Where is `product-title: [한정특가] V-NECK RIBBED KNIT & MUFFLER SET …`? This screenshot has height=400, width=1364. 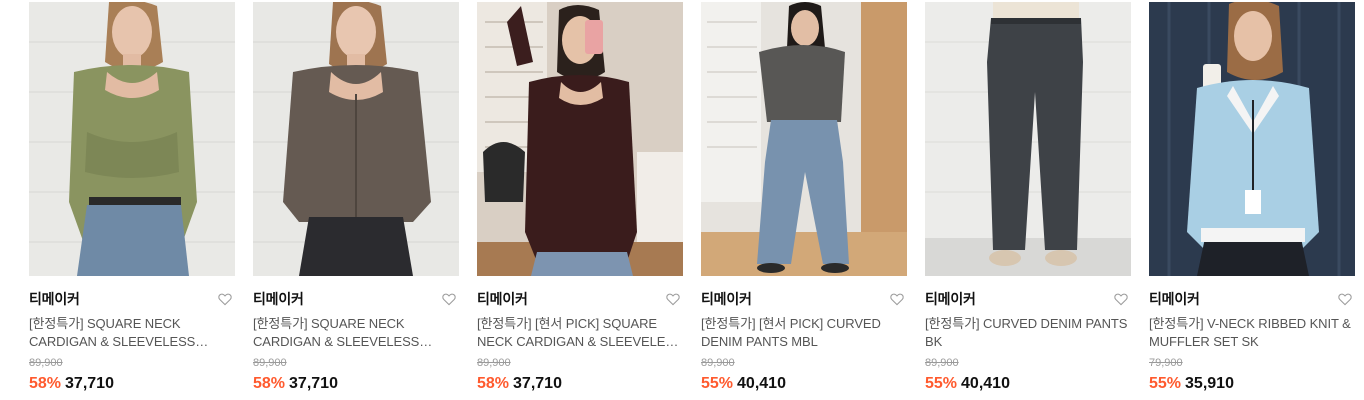 product-title: [한정특가] V-NECK RIBBED KNIT & MUFFLER SET … is located at coordinates (1252, 333).